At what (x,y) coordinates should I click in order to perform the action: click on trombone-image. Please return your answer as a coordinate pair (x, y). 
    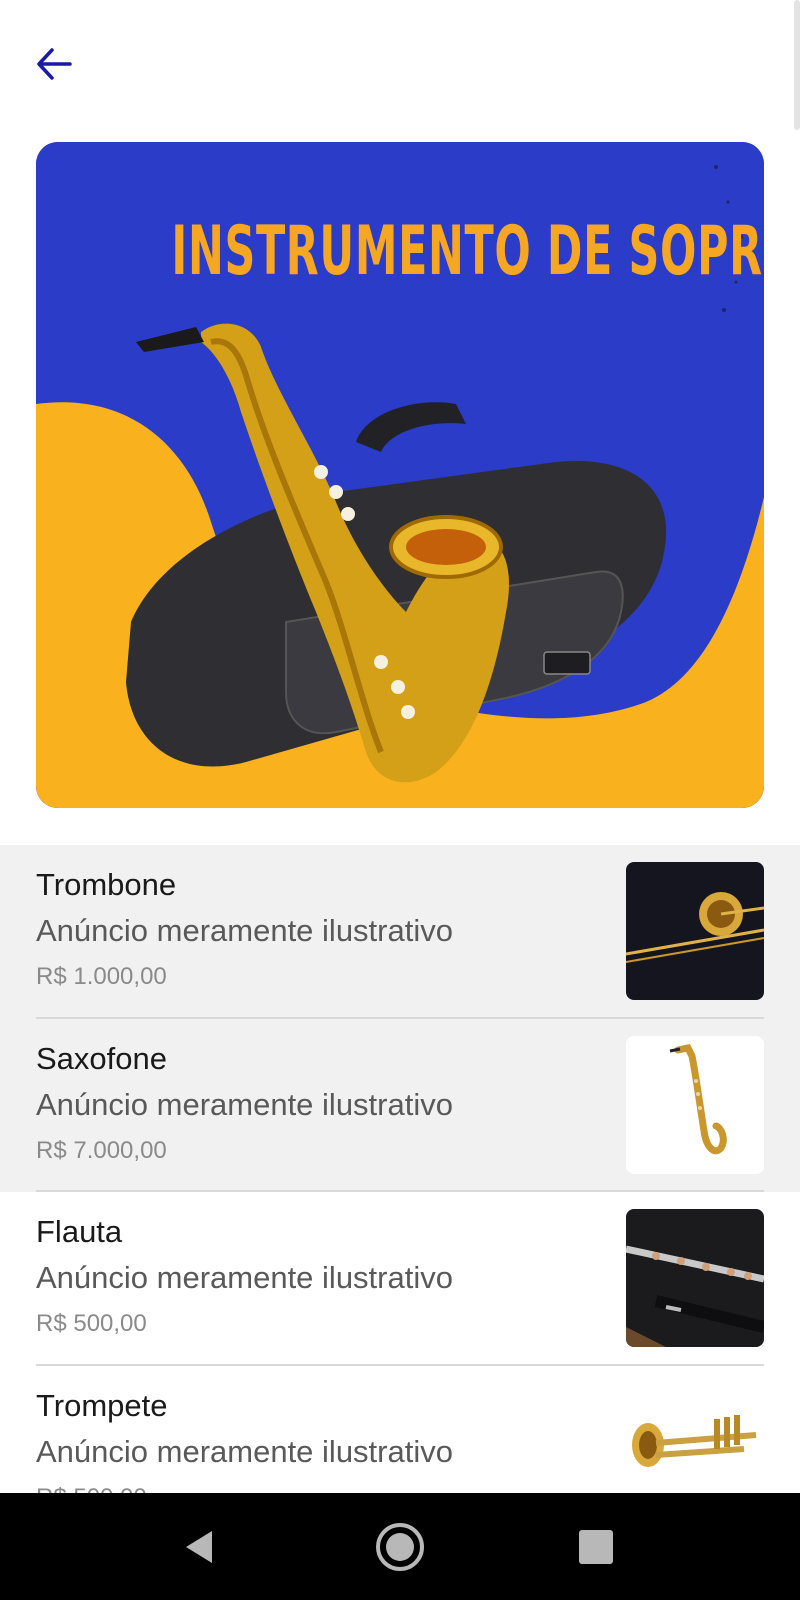
    Looking at the image, I should click on (695, 931).